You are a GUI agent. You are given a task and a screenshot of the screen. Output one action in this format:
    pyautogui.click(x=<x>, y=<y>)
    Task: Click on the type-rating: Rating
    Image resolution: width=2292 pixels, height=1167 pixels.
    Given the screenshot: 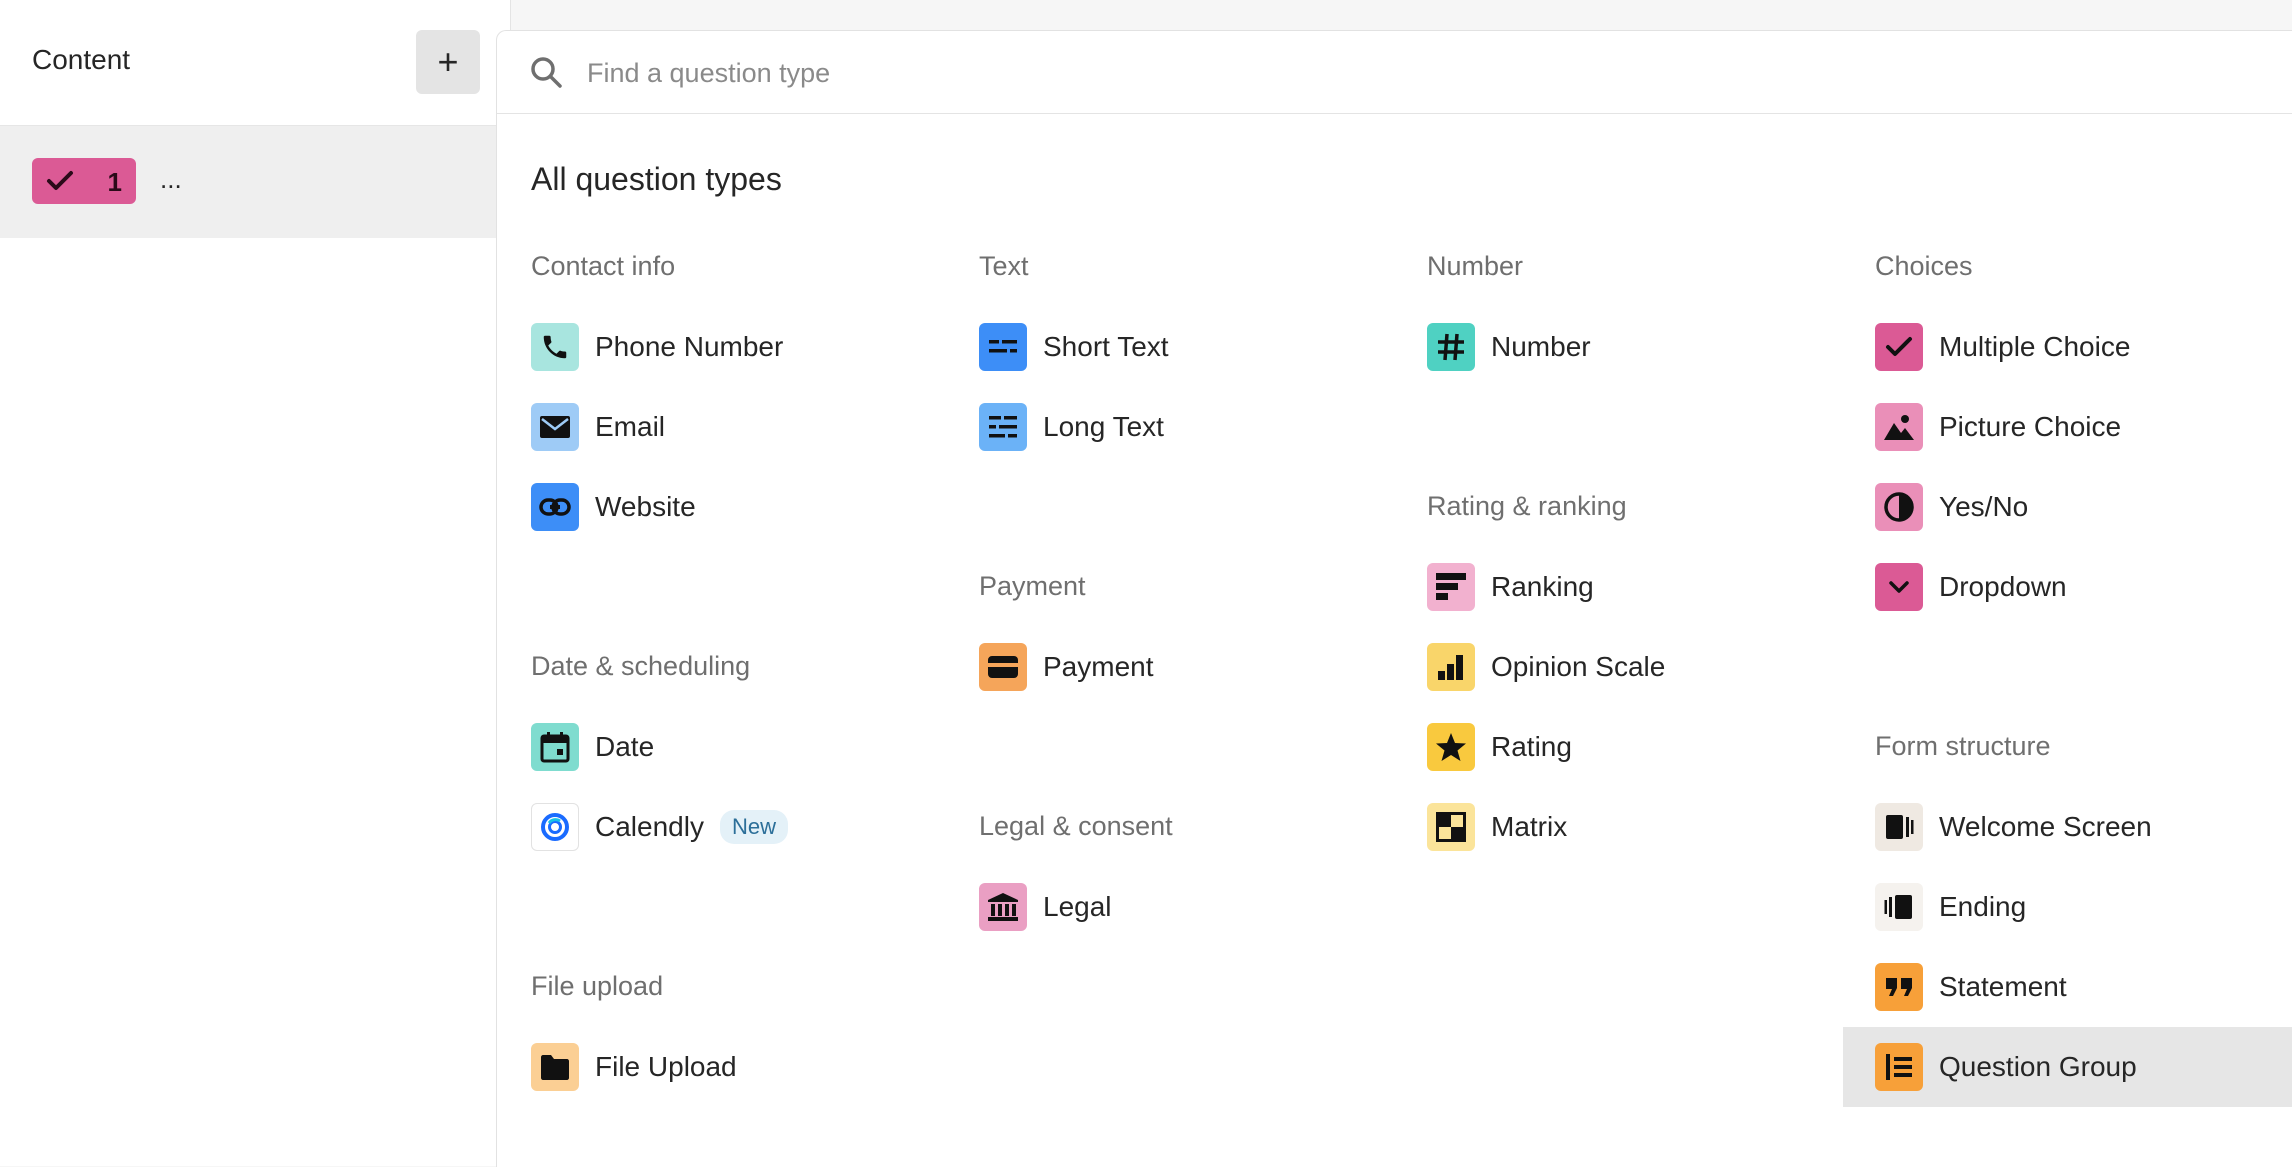 What is the action you would take?
    pyautogui.click(x=1499, y=747)
    